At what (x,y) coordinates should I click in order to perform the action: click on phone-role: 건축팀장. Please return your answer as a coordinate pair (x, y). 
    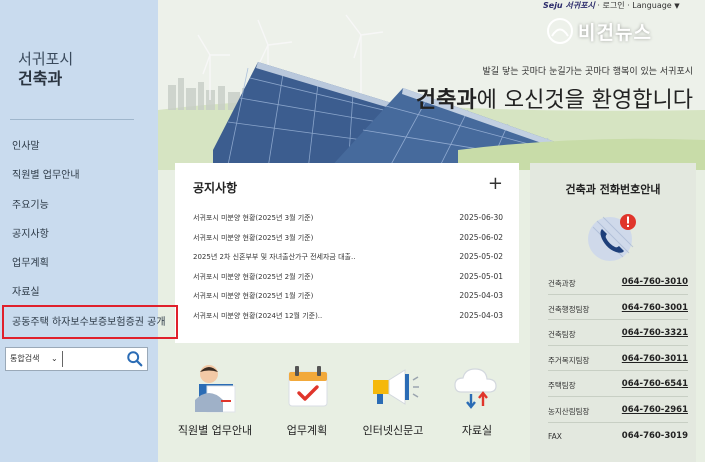
    Looking at the image, I should click on (562, 335).